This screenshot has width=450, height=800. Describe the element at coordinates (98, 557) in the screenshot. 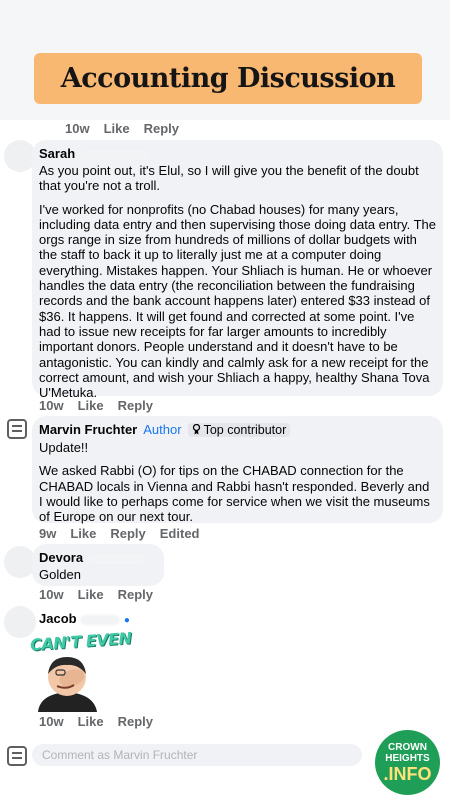

I see `commenter-name: Devora` at that location.